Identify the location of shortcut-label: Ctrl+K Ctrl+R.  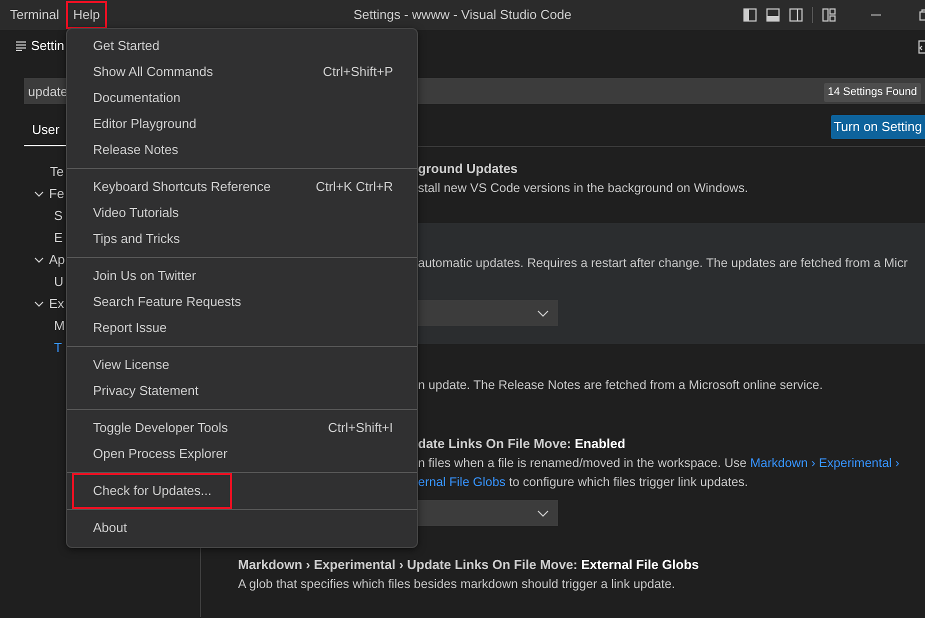
(354, 187).